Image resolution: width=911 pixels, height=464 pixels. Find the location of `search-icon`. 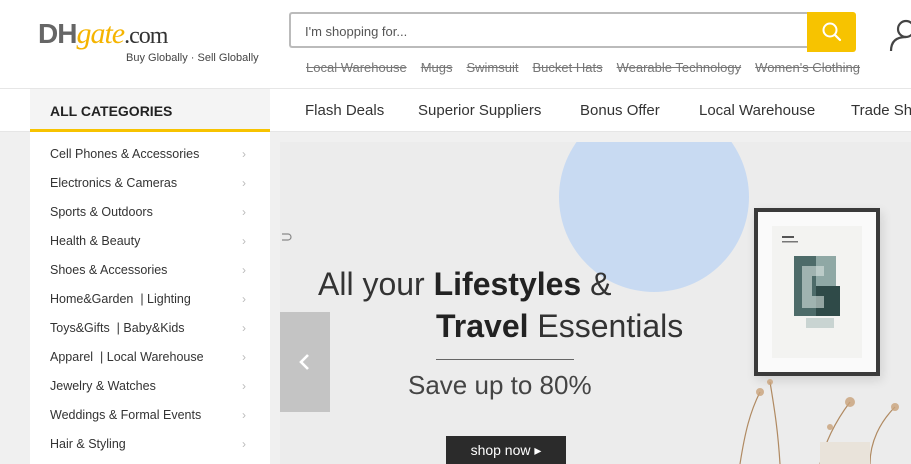

search-icon is located at coordinates (831, 32).